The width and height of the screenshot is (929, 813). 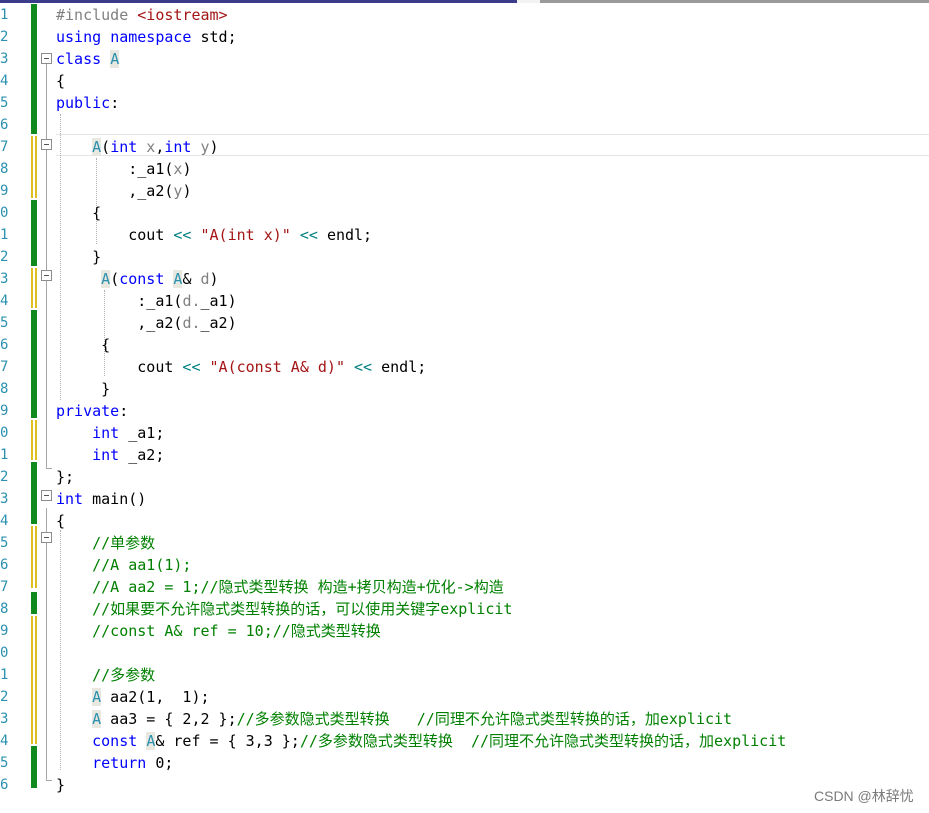 I want to click on code-line: //如果要不允许隐式类型转换的话，可以使用关键字explicit, so click(x=492, y=609).